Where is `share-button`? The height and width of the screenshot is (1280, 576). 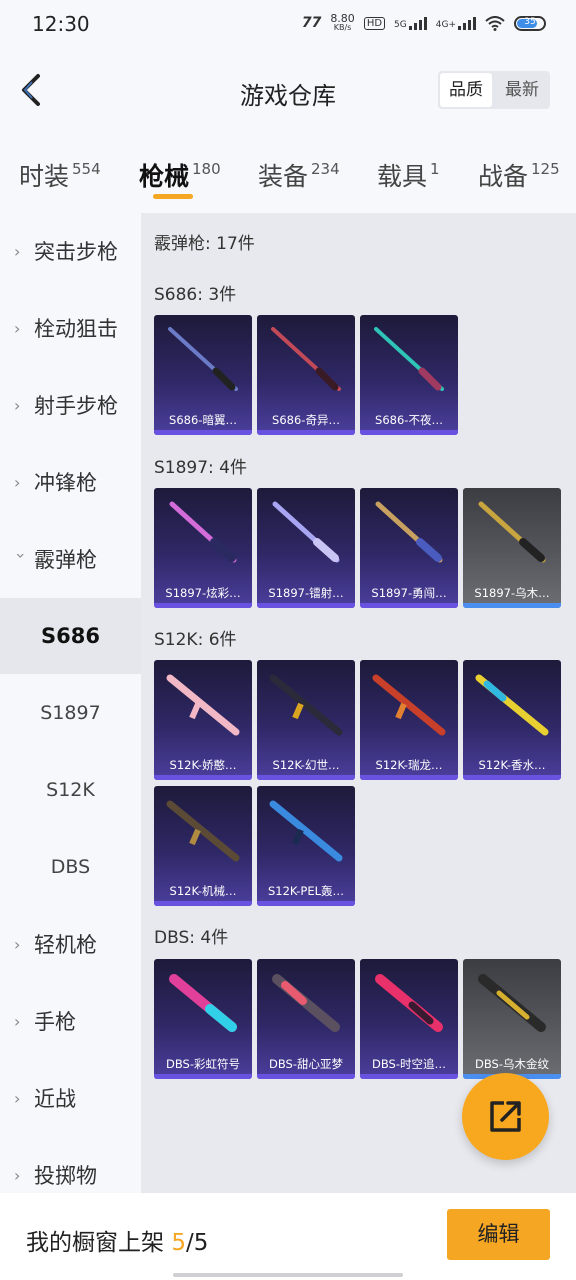 share-button is located at coordinates (505, 1116).